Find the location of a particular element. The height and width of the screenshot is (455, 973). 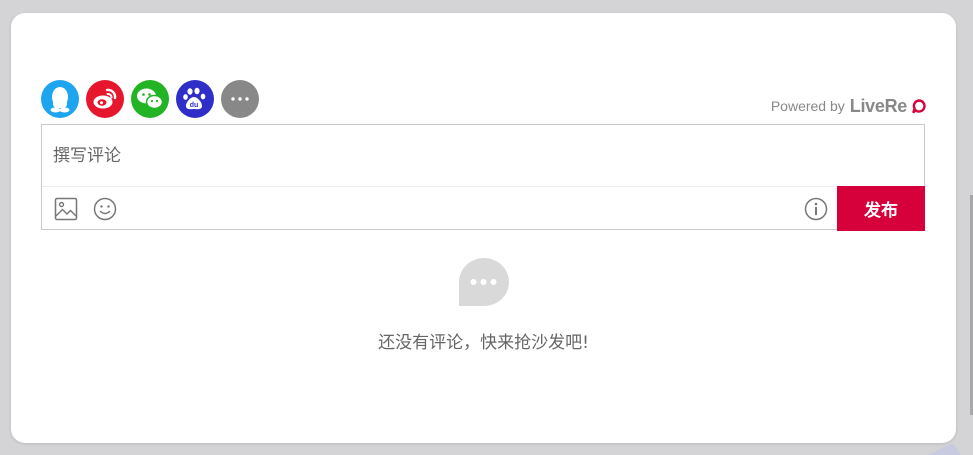

insert-emoji-button is located at coordinates (105, 211).